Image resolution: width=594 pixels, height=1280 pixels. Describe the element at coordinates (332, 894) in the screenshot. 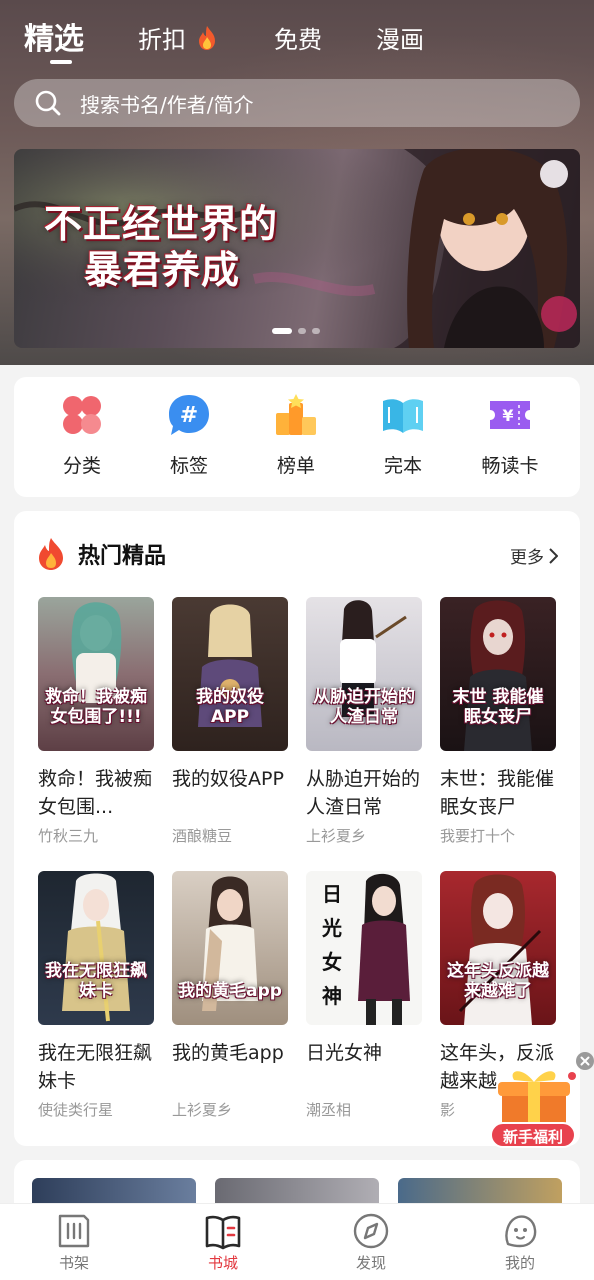

I see `svg-text: 日` at that location.